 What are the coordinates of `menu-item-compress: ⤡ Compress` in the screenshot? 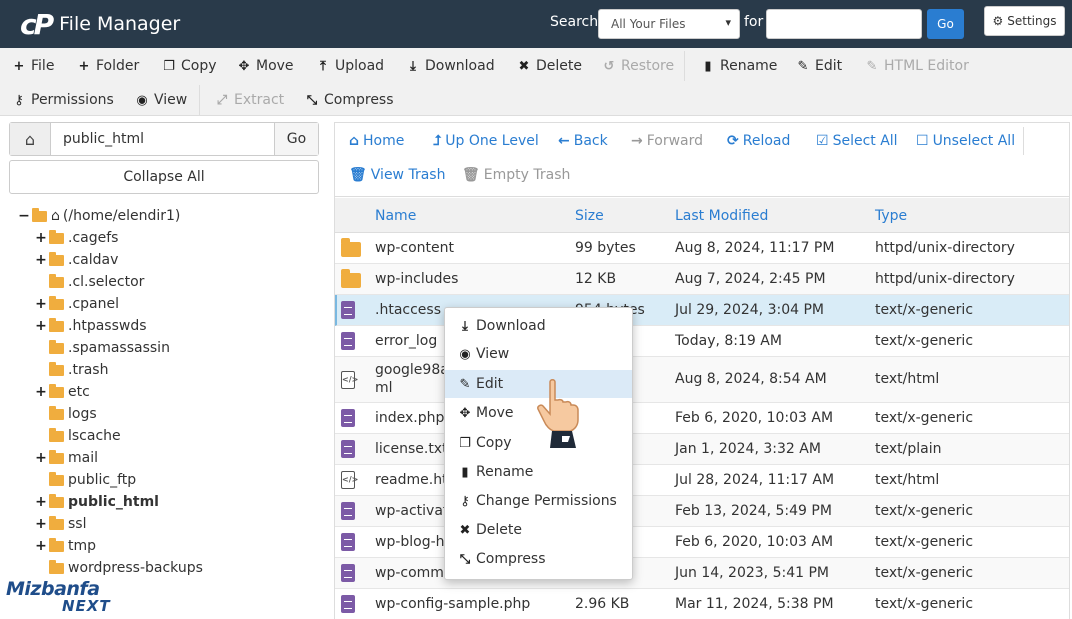 It's located at (538, 559).